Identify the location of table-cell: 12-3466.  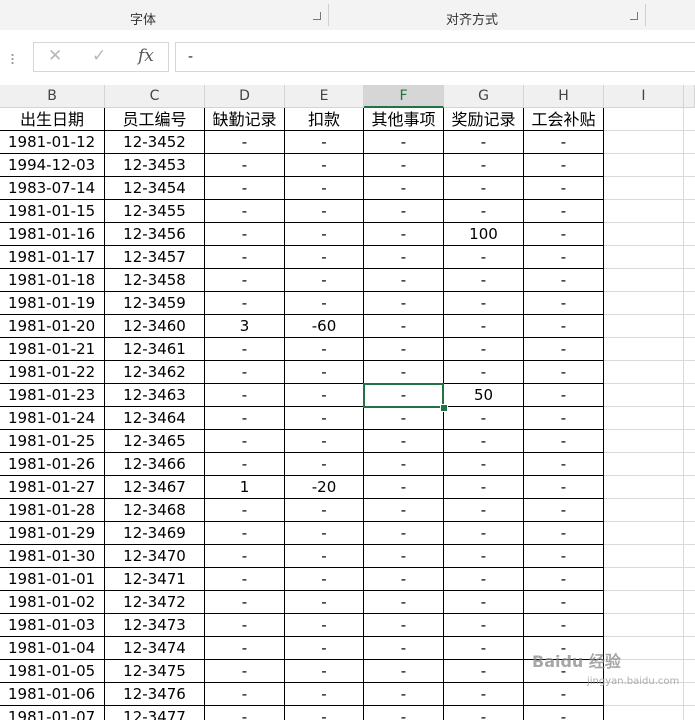
(155, 464).